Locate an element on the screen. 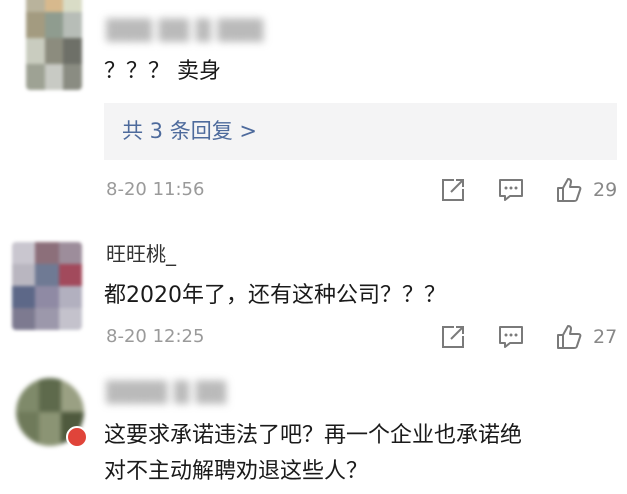 The height and width of the screenshot is (494, 627). vip-badge is located at coordinates (77, 437).